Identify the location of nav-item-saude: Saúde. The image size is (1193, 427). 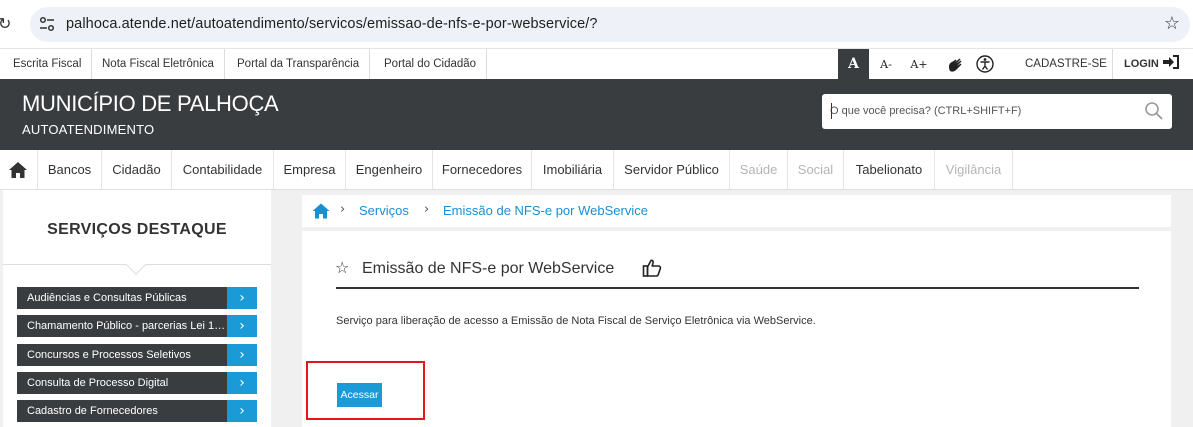
(759, 170).